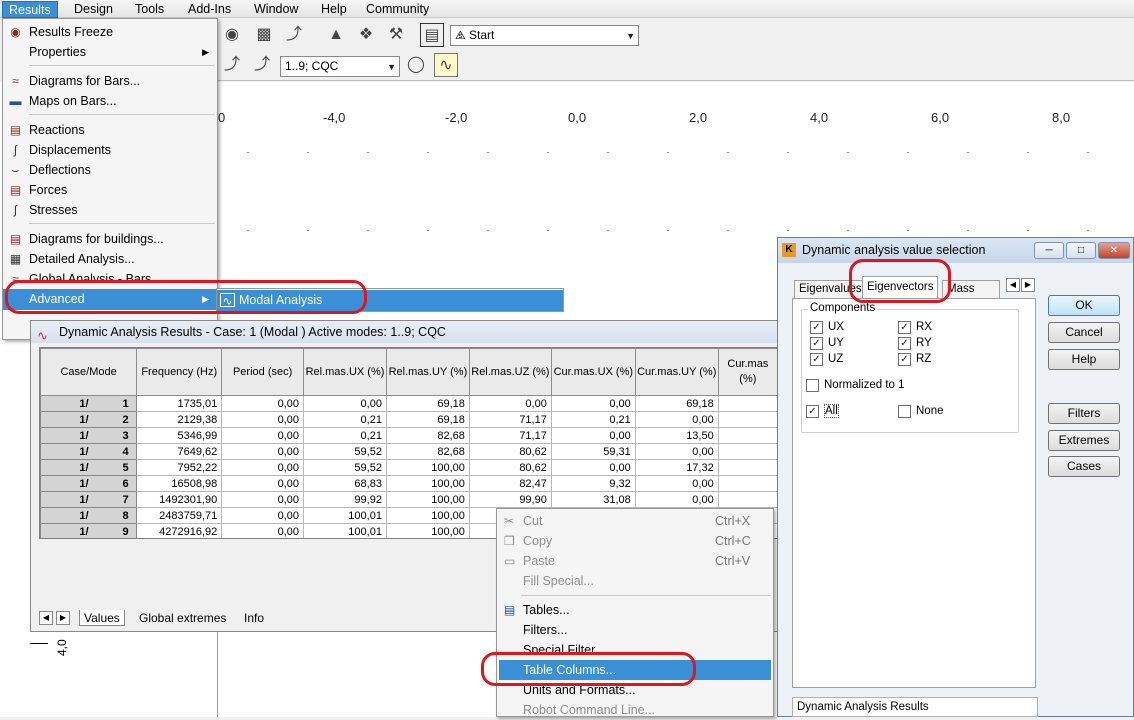  I want to click on cqc-combo: 1..9; CQC ▼, so click(340, 66).